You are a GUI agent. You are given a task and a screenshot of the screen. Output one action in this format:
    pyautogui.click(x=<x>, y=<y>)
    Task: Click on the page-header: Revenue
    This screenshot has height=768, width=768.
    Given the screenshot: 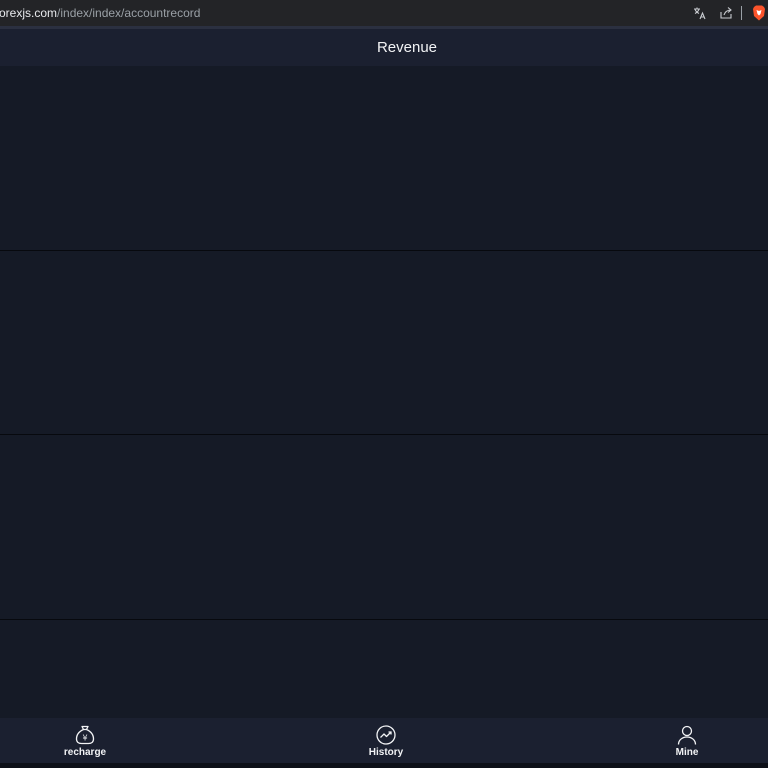 What is the action you would take?
    pyautogui.click(x=384, y=47)
    